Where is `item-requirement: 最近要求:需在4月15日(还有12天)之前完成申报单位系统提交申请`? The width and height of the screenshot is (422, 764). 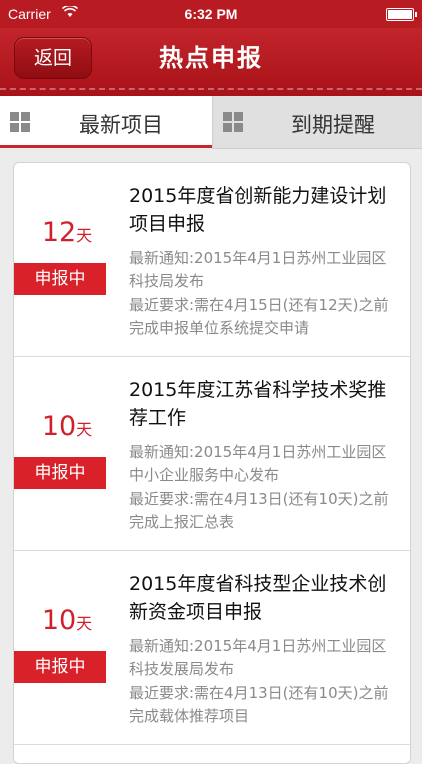
item-requirement: 最近要求:需在4月15日(还有12天)之前完成申报单位系统提交申请 is located at coordinates (259, 316).